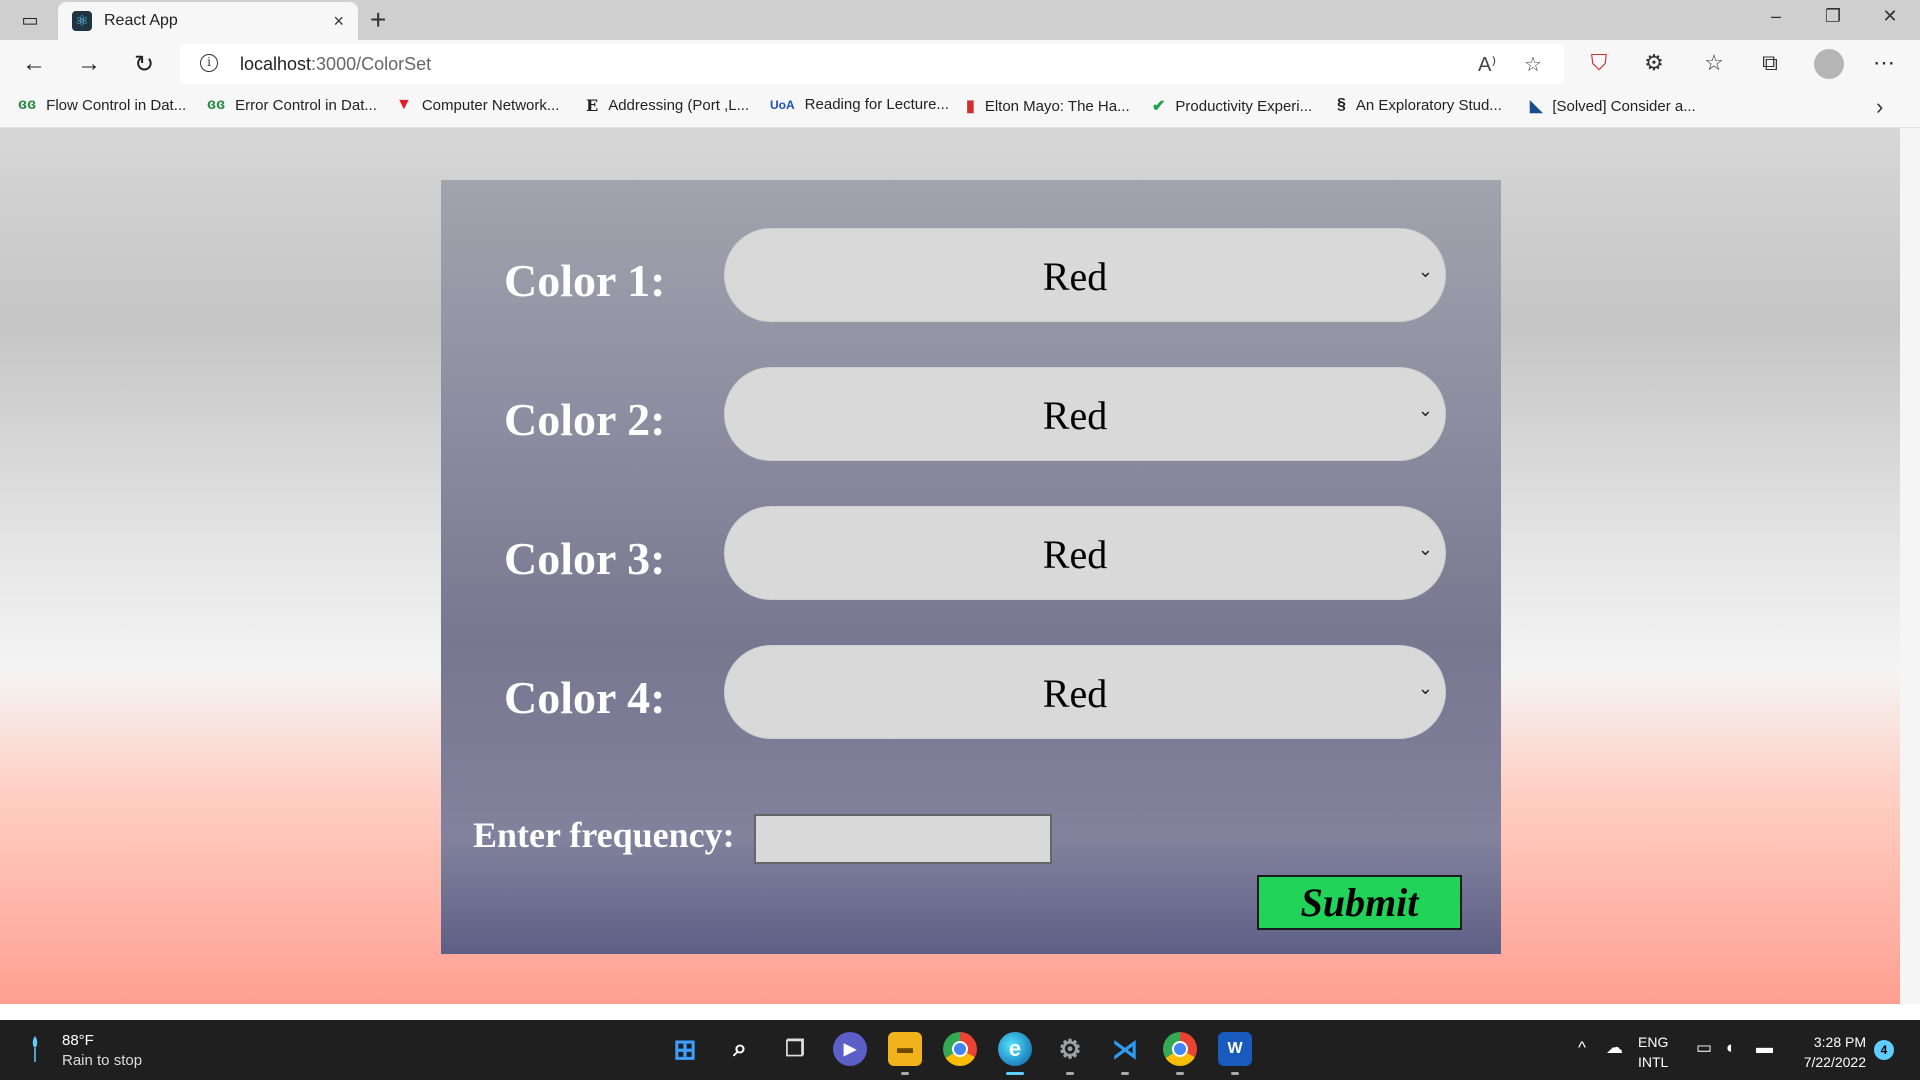 This screenshot has height=1080, width=1920. I want to click on search-icon: ⌕, so click(740, 1049).